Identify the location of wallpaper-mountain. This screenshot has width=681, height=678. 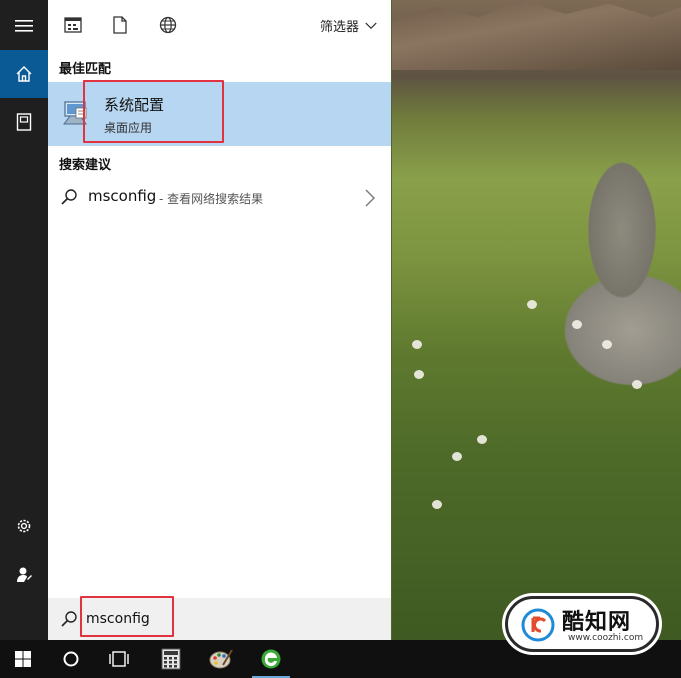
(536, 35).